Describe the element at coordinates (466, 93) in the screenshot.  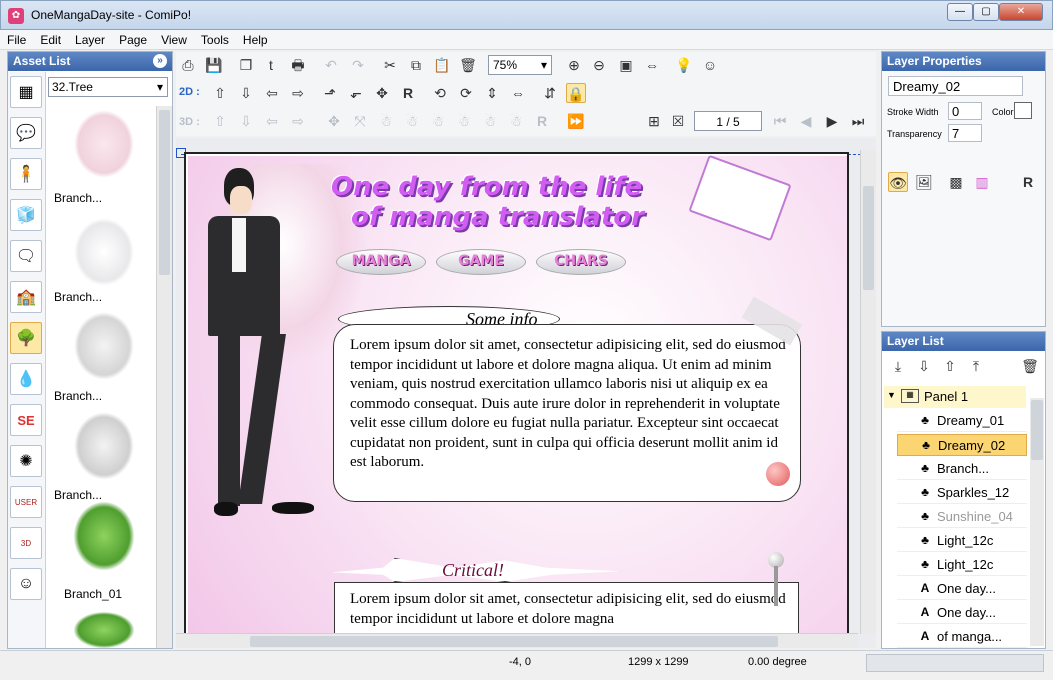
I see `rotate-right-icon: ⟳` at that location.